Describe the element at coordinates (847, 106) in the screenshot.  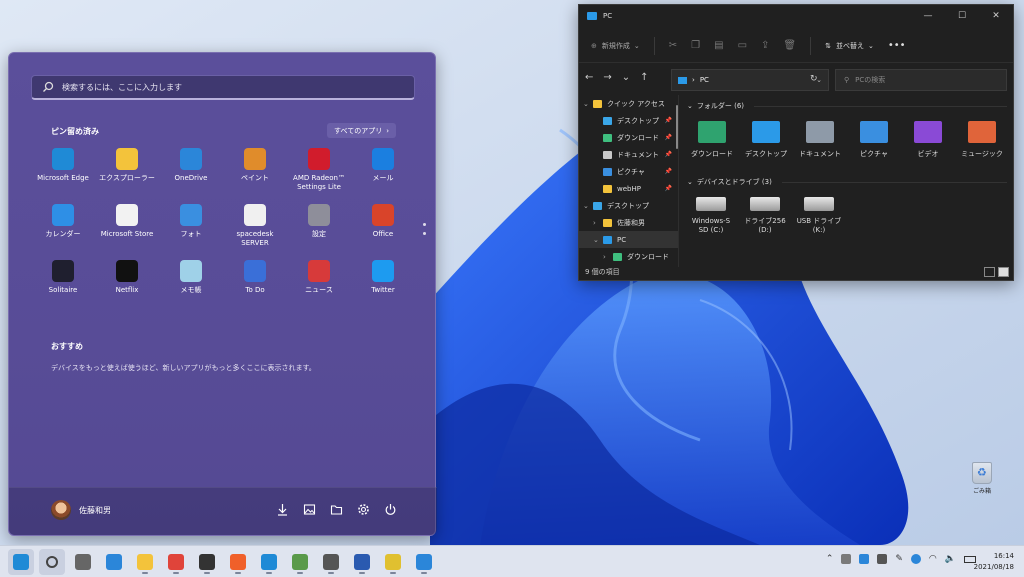
I see `folders-group-header: ⌄ フォルダー (6)` at that location.